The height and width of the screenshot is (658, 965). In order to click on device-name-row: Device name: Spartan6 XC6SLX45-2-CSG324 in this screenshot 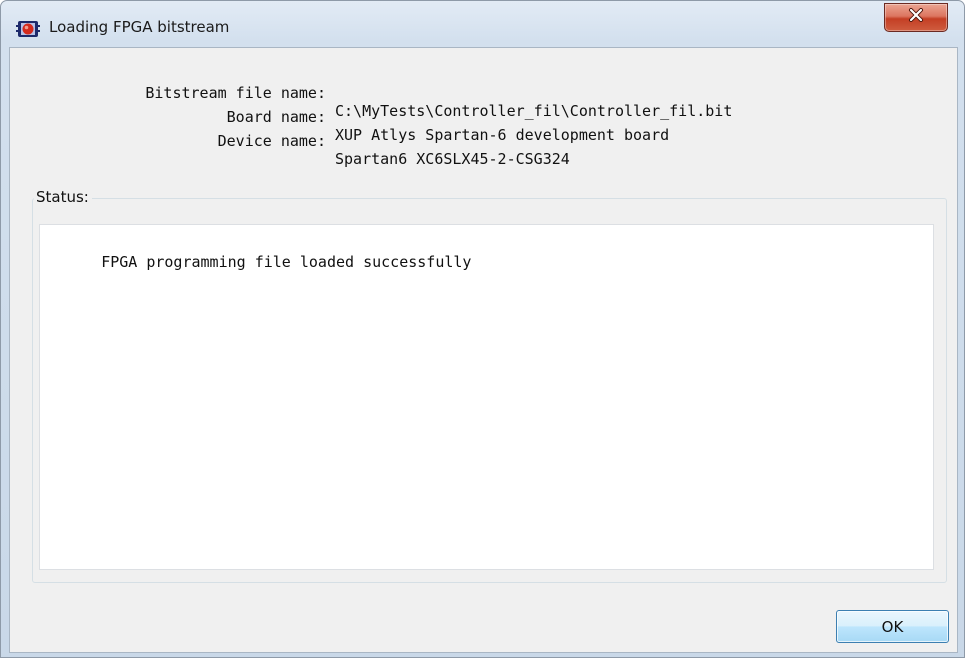, I will do `click(483, 150)`.